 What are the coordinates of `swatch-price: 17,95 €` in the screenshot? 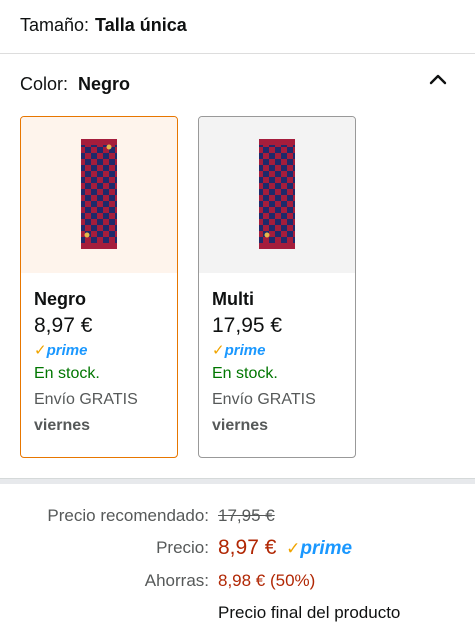 It's located at (247, 325).